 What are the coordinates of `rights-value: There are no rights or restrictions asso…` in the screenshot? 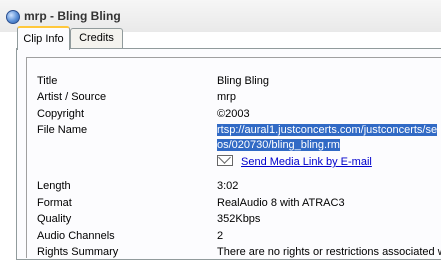 It's located at (329, 252).